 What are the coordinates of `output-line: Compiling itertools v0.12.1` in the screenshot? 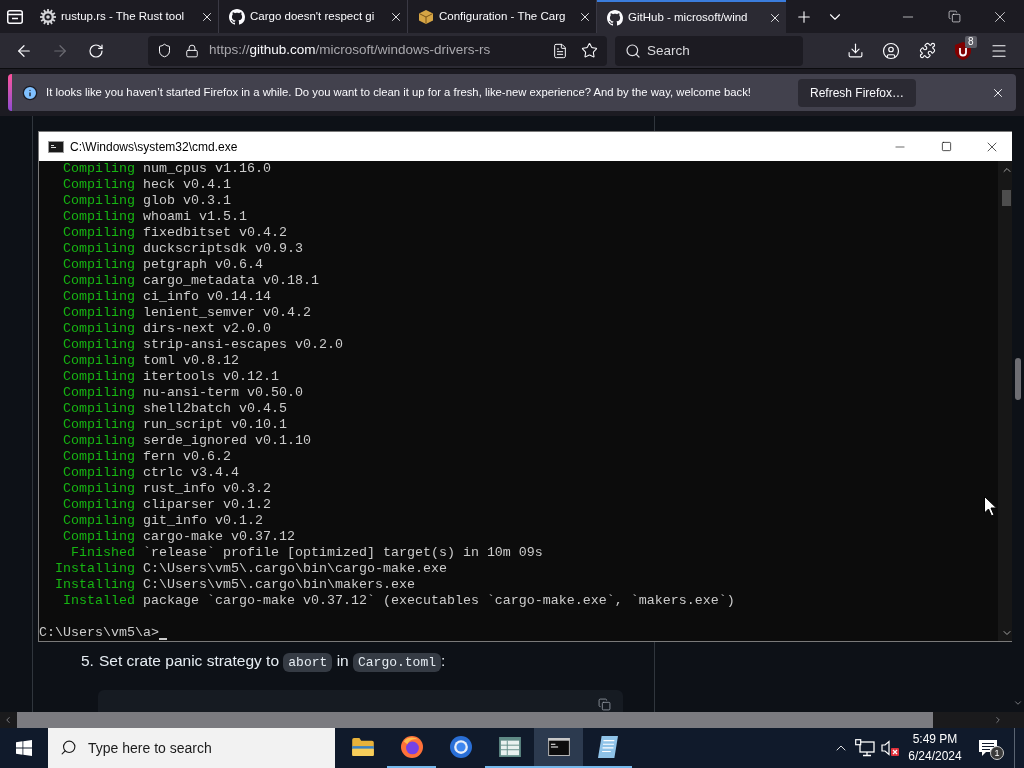 It's located at (170, 377).